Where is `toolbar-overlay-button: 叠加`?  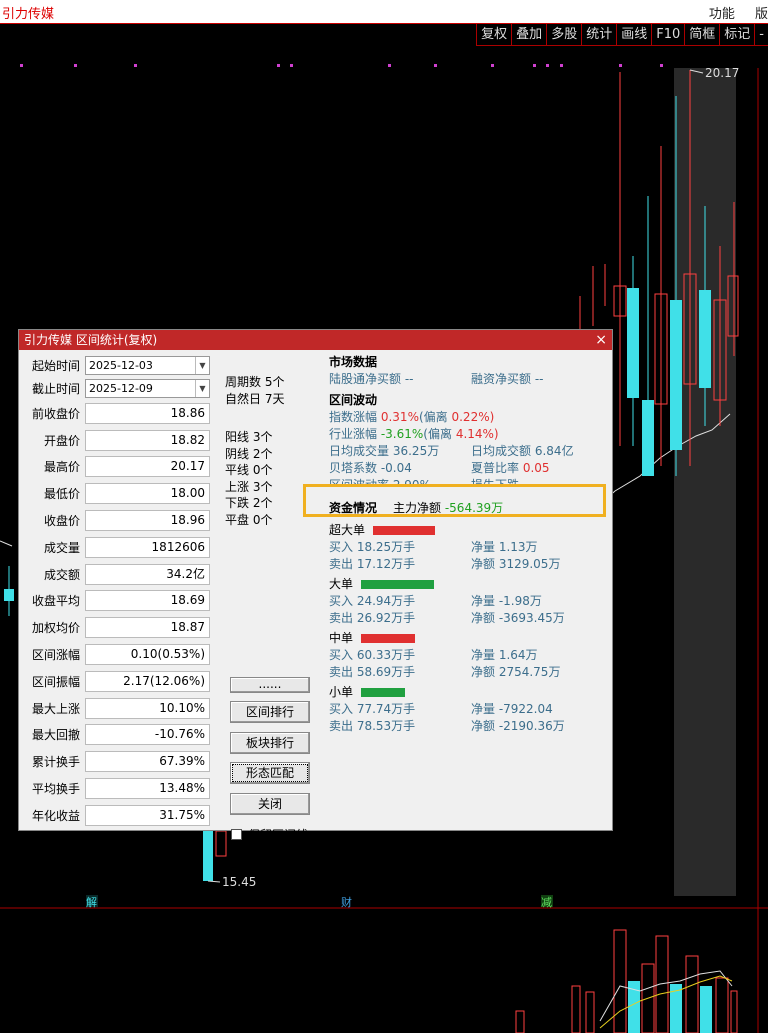
toolbar-overlay-button: 叠加 is located at coordinates (529, 35).